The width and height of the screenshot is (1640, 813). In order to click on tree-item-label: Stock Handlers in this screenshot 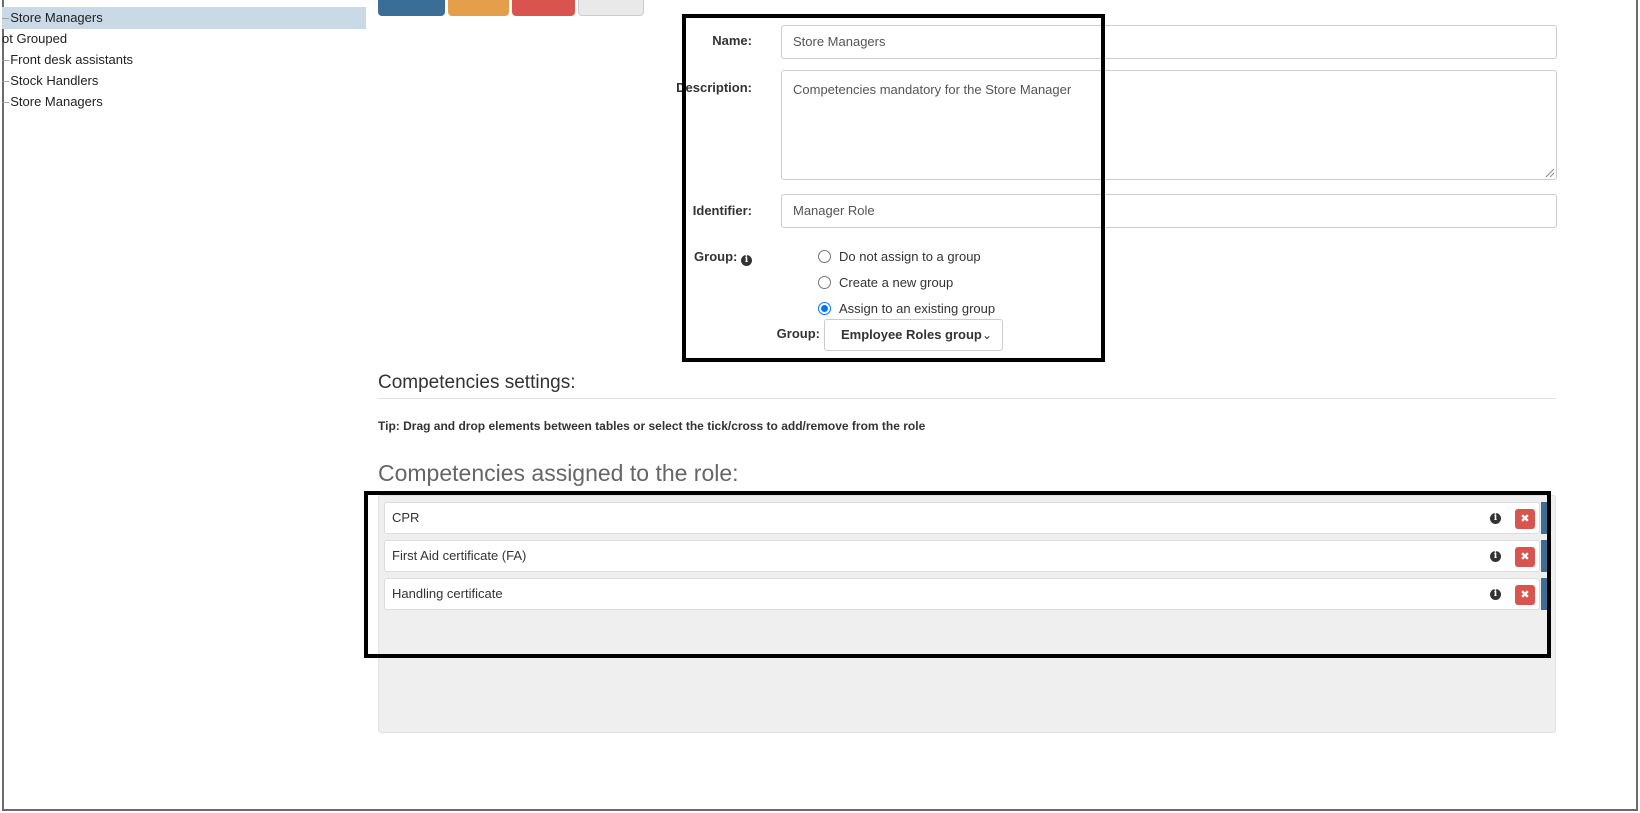, I will do `click(54, 80)`.